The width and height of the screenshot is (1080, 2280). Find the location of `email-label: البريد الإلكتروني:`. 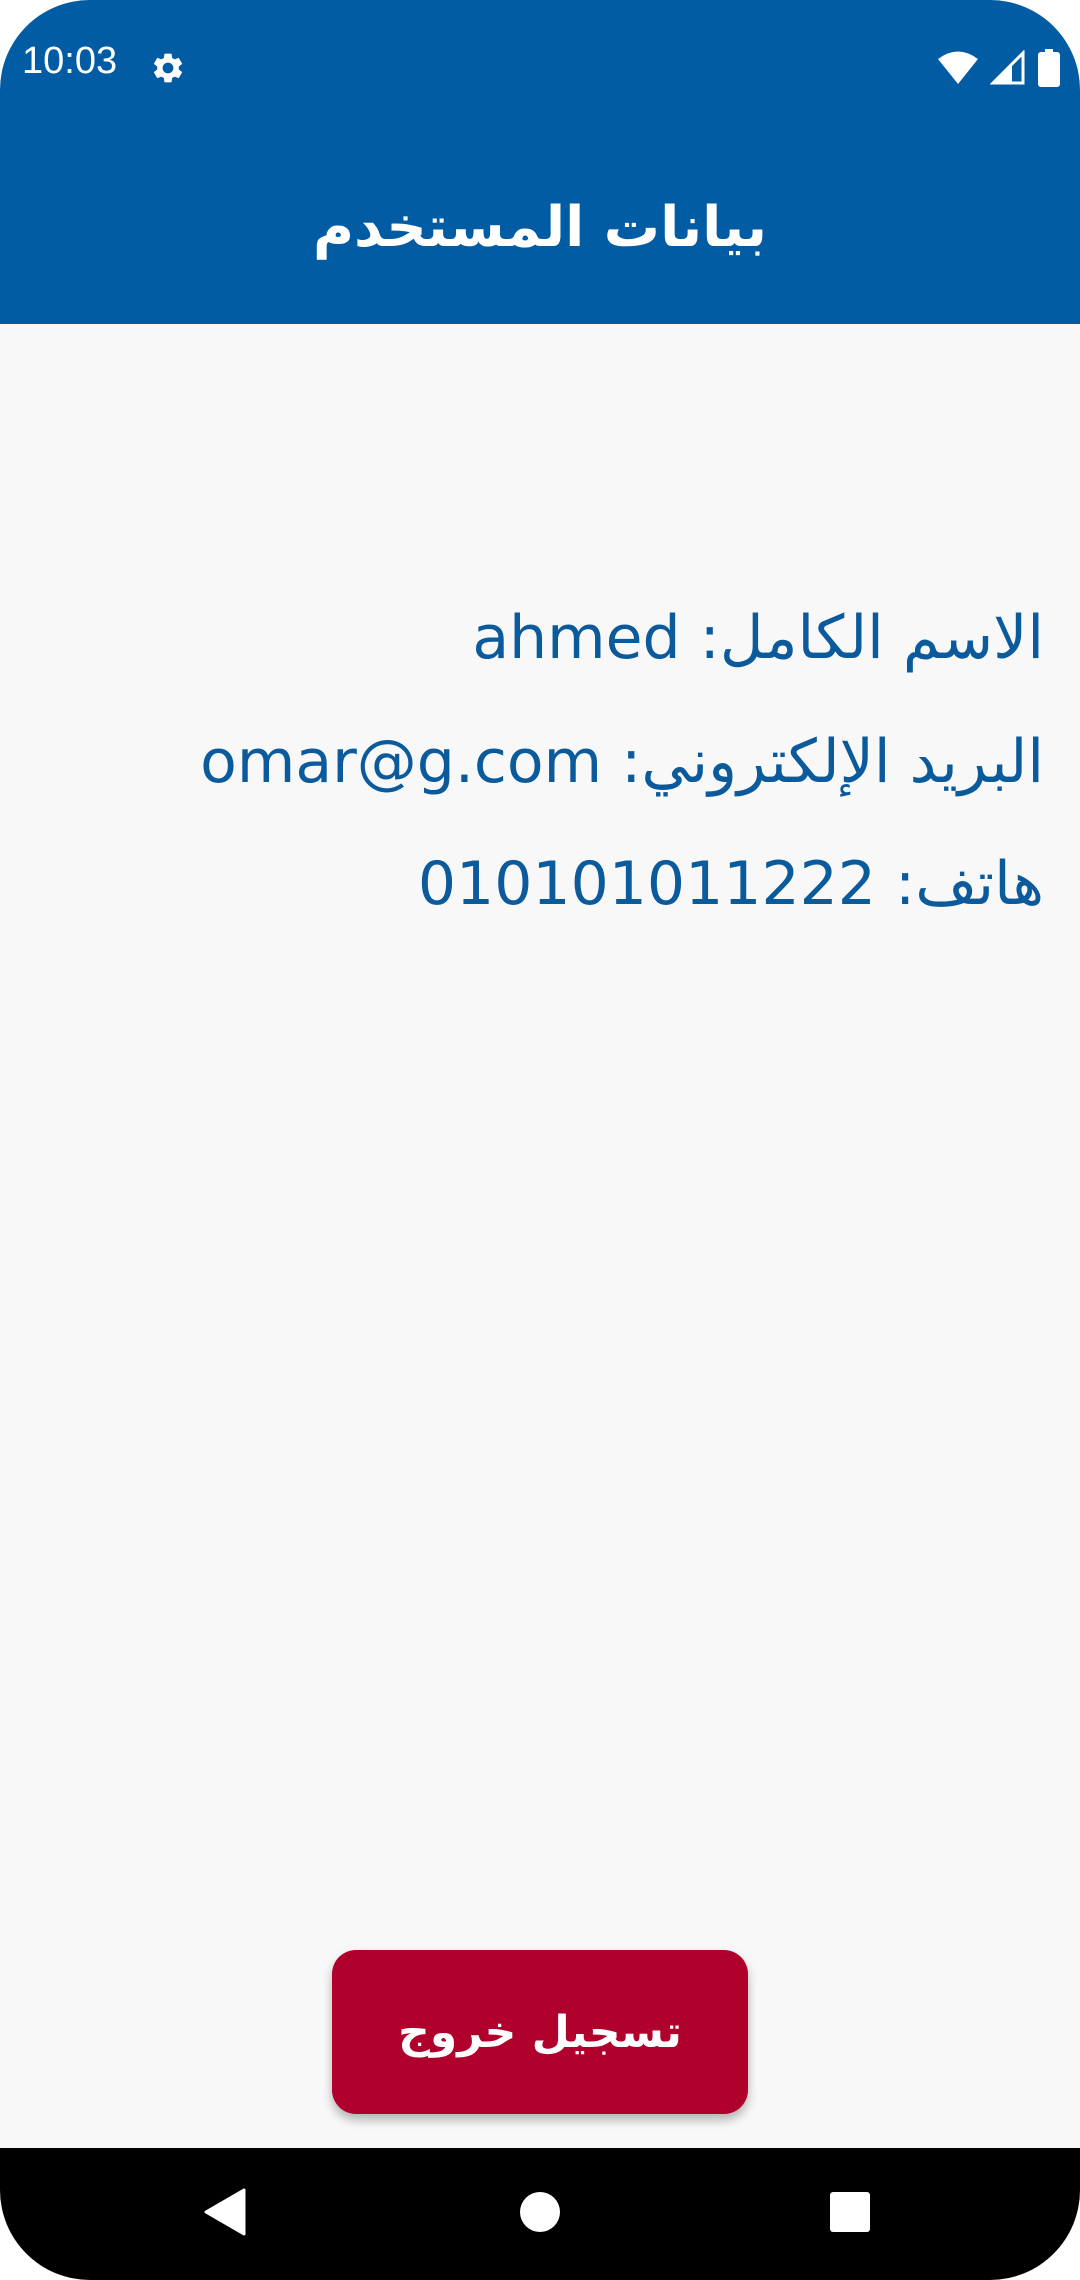

email-label: البريد الإلكتروني: is located at coordinates (823, 762).